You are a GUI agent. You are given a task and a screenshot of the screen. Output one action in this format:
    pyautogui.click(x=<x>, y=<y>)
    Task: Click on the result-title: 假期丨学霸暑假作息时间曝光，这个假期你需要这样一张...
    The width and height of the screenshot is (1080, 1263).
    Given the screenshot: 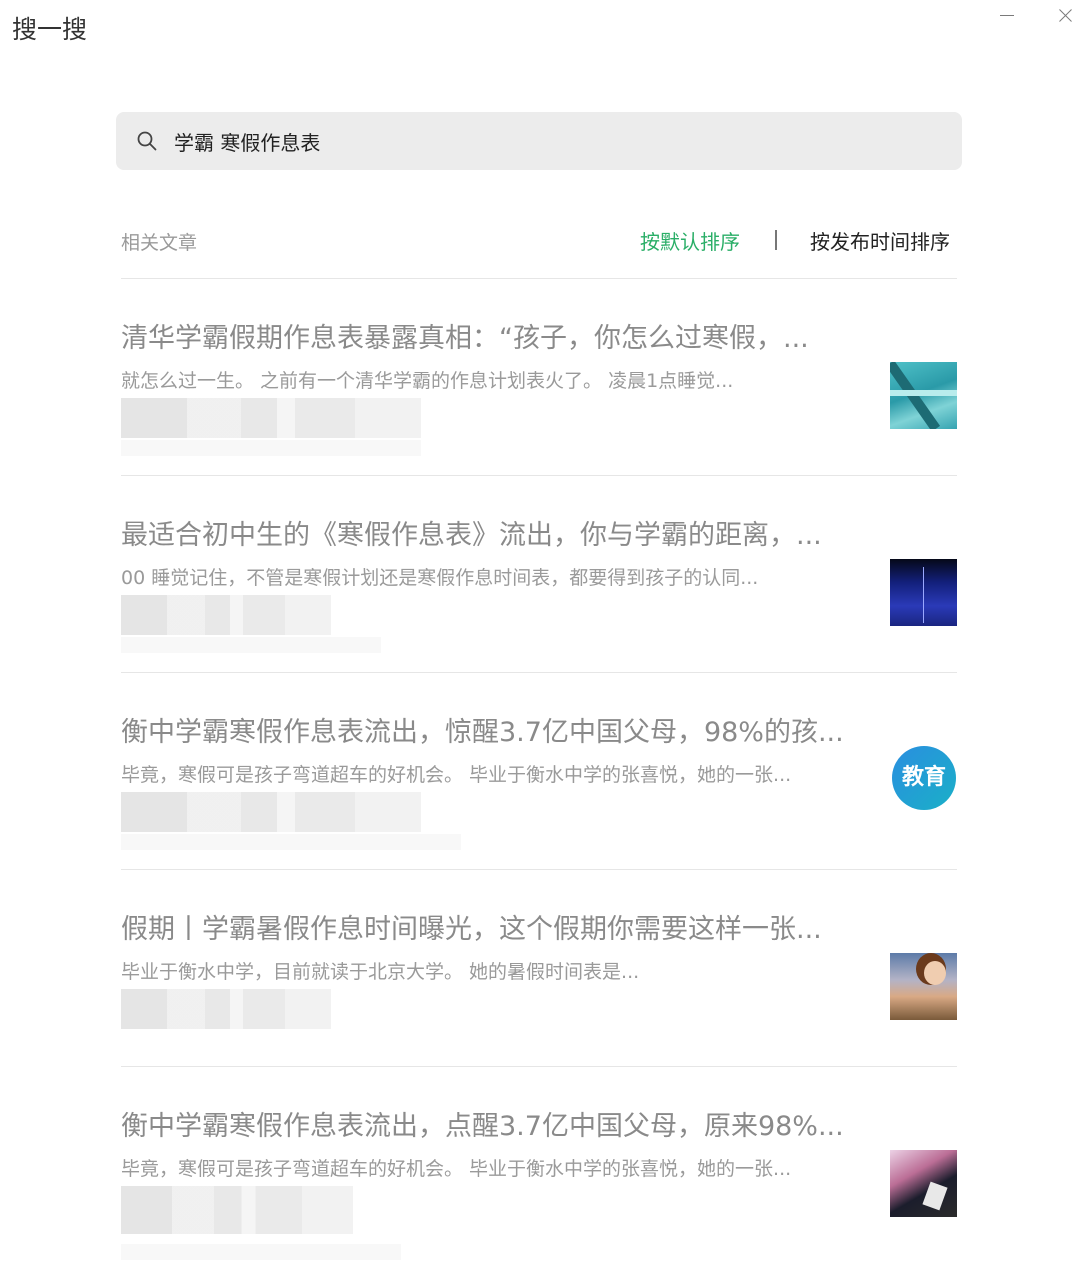 What is the action you would take?
    pyautogui.click(x=486, y=926)
    